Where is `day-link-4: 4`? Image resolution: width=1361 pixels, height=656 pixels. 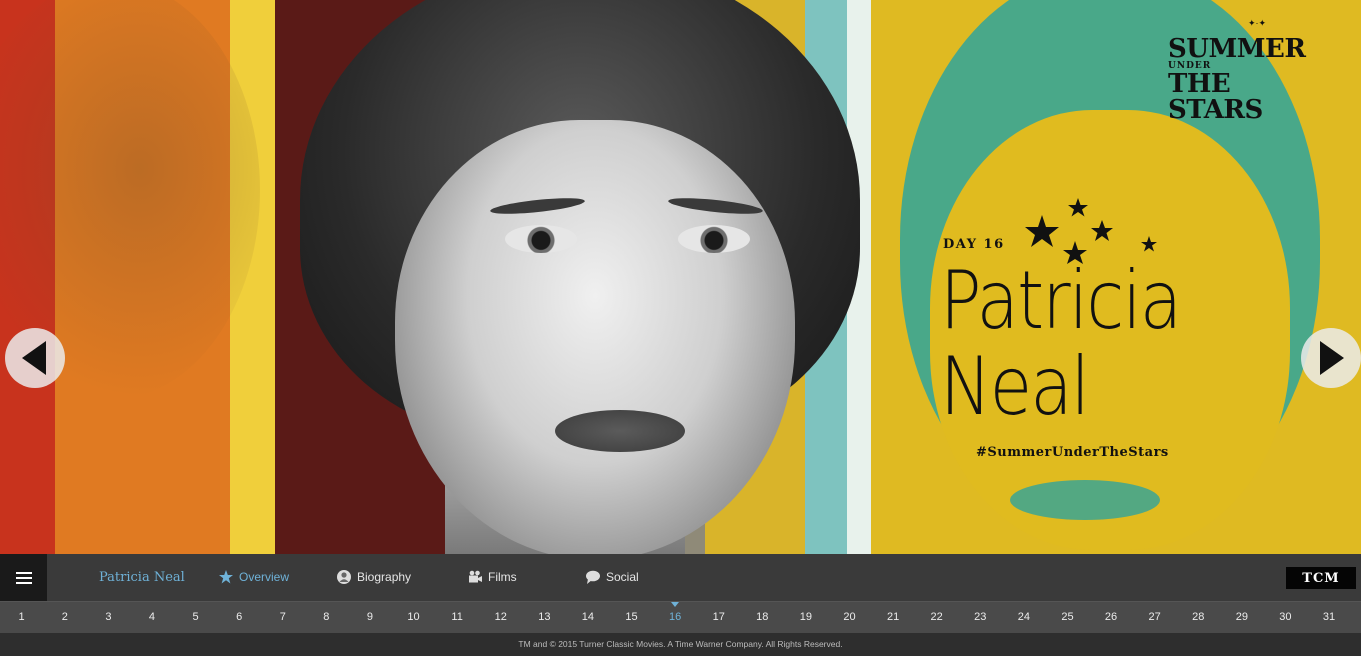
day-link-4: 4 is located at coordinates (152, 617).